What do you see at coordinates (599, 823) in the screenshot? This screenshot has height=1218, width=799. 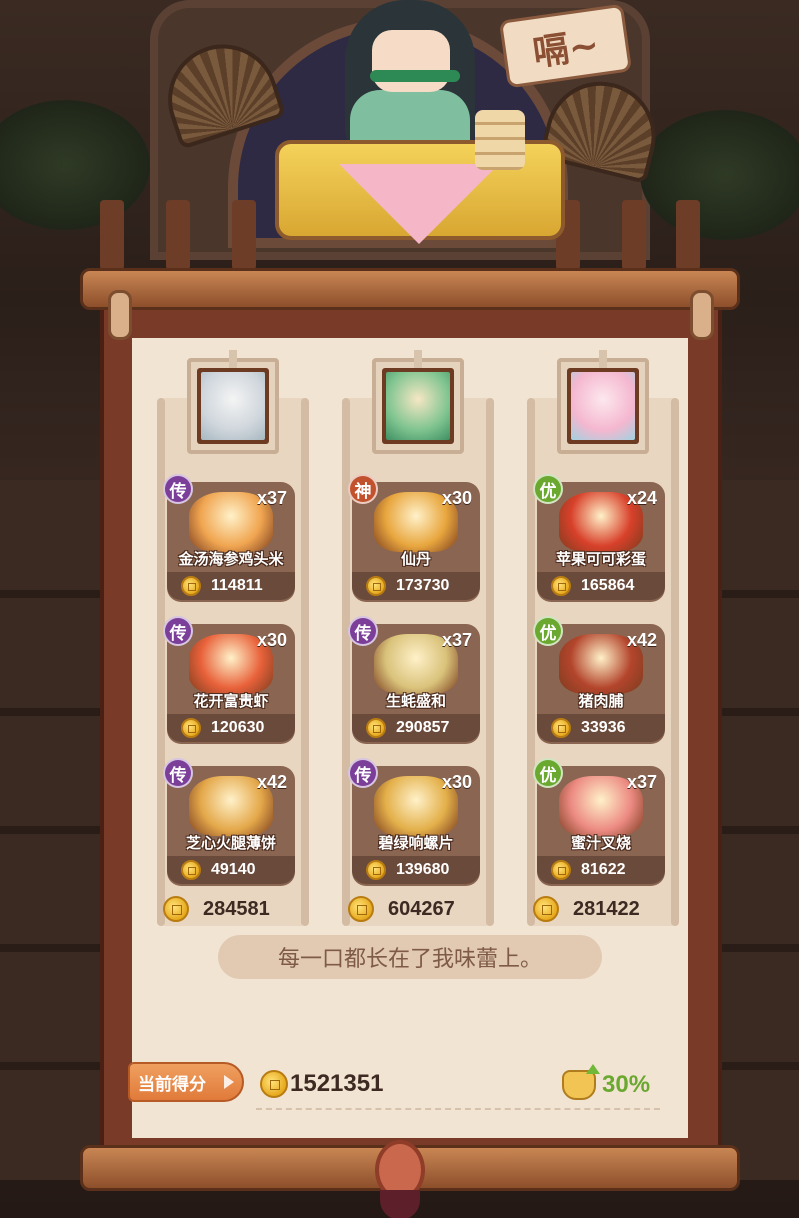 I see `dish-card: 优 x37 蜜汁叉烧 81622` at bounding box center [599, 823].